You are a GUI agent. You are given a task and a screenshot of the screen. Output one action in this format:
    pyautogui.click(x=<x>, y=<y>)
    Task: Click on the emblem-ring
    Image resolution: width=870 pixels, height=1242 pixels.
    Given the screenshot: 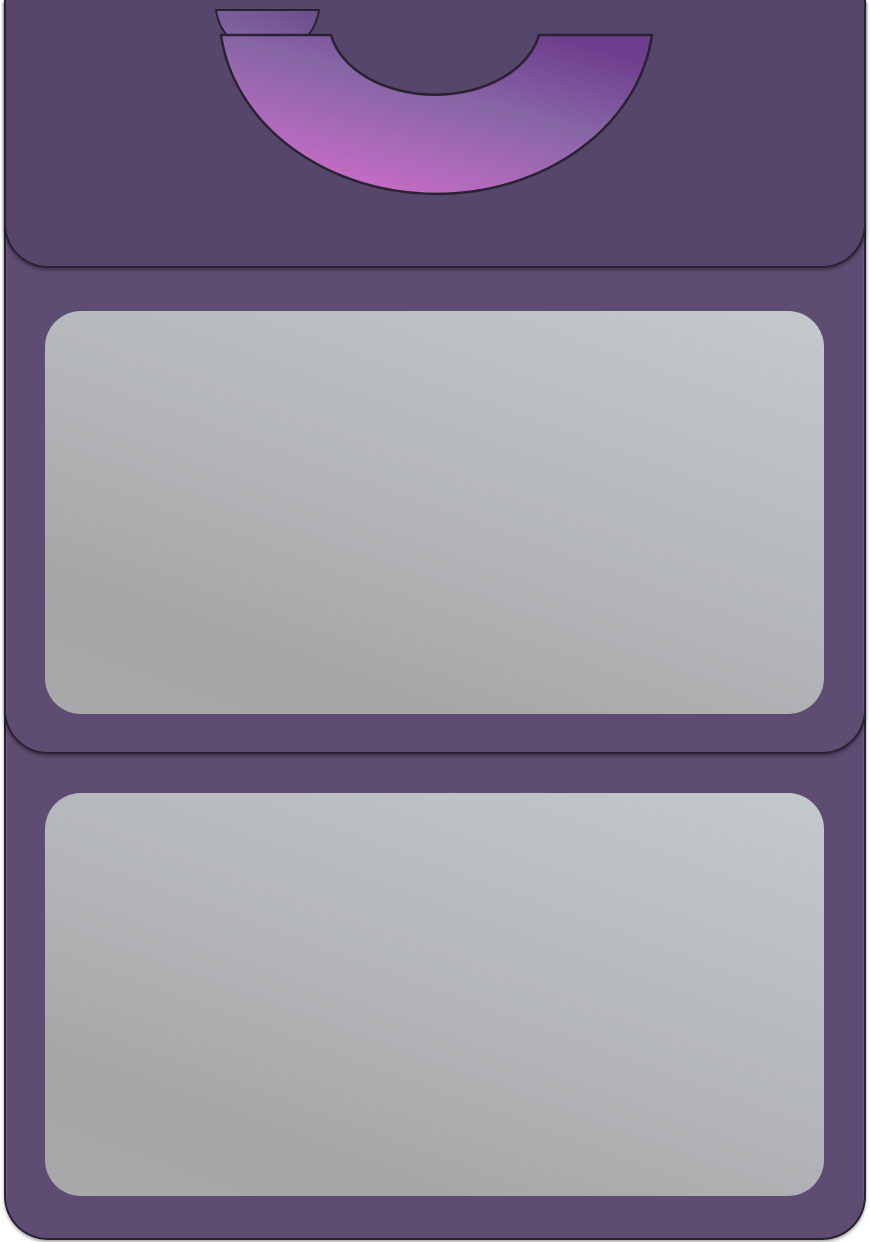 What is the action you would take?
    pyautogui.click(x=436, y=114)
    